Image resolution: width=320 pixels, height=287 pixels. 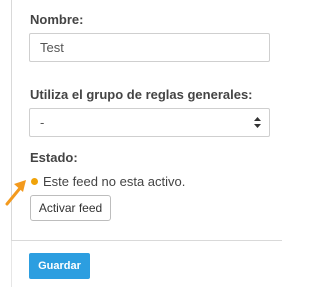 What do you see at coordinates (42, 122) in the screenshot?
I see `reglas-select-value: -` at bounding box center [42, 122].